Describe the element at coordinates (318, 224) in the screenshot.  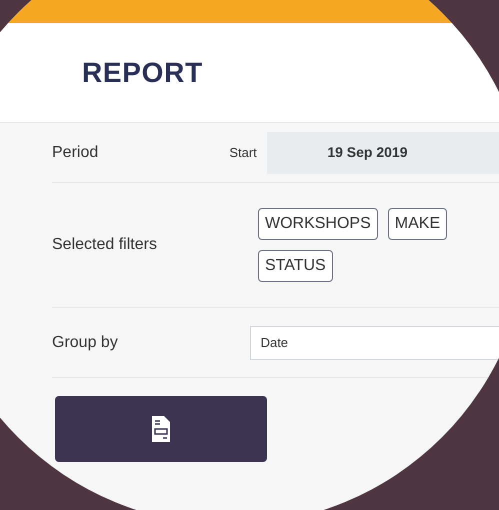
I see `filter-tag: WORKSHOPS` at that location.